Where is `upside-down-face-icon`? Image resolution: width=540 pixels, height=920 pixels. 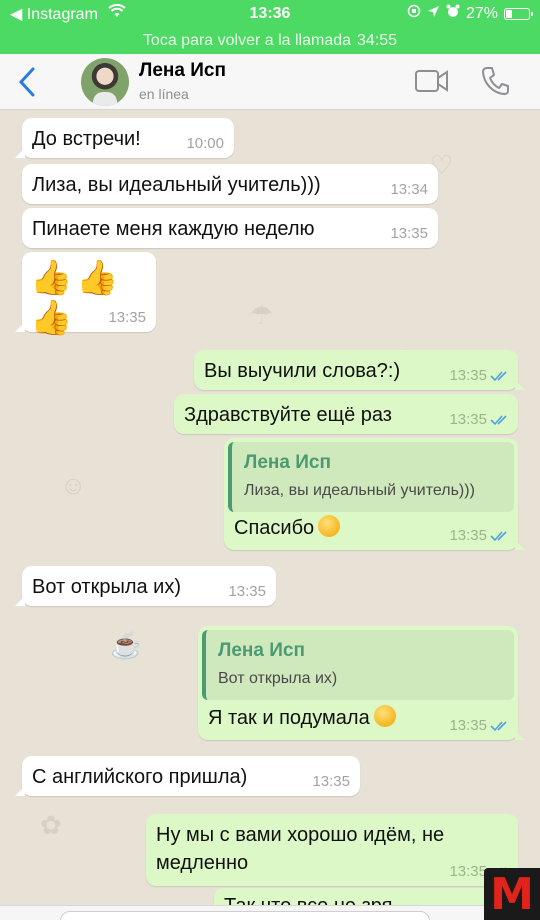 upside-down-face-icon is located at coordinates (384, 716).